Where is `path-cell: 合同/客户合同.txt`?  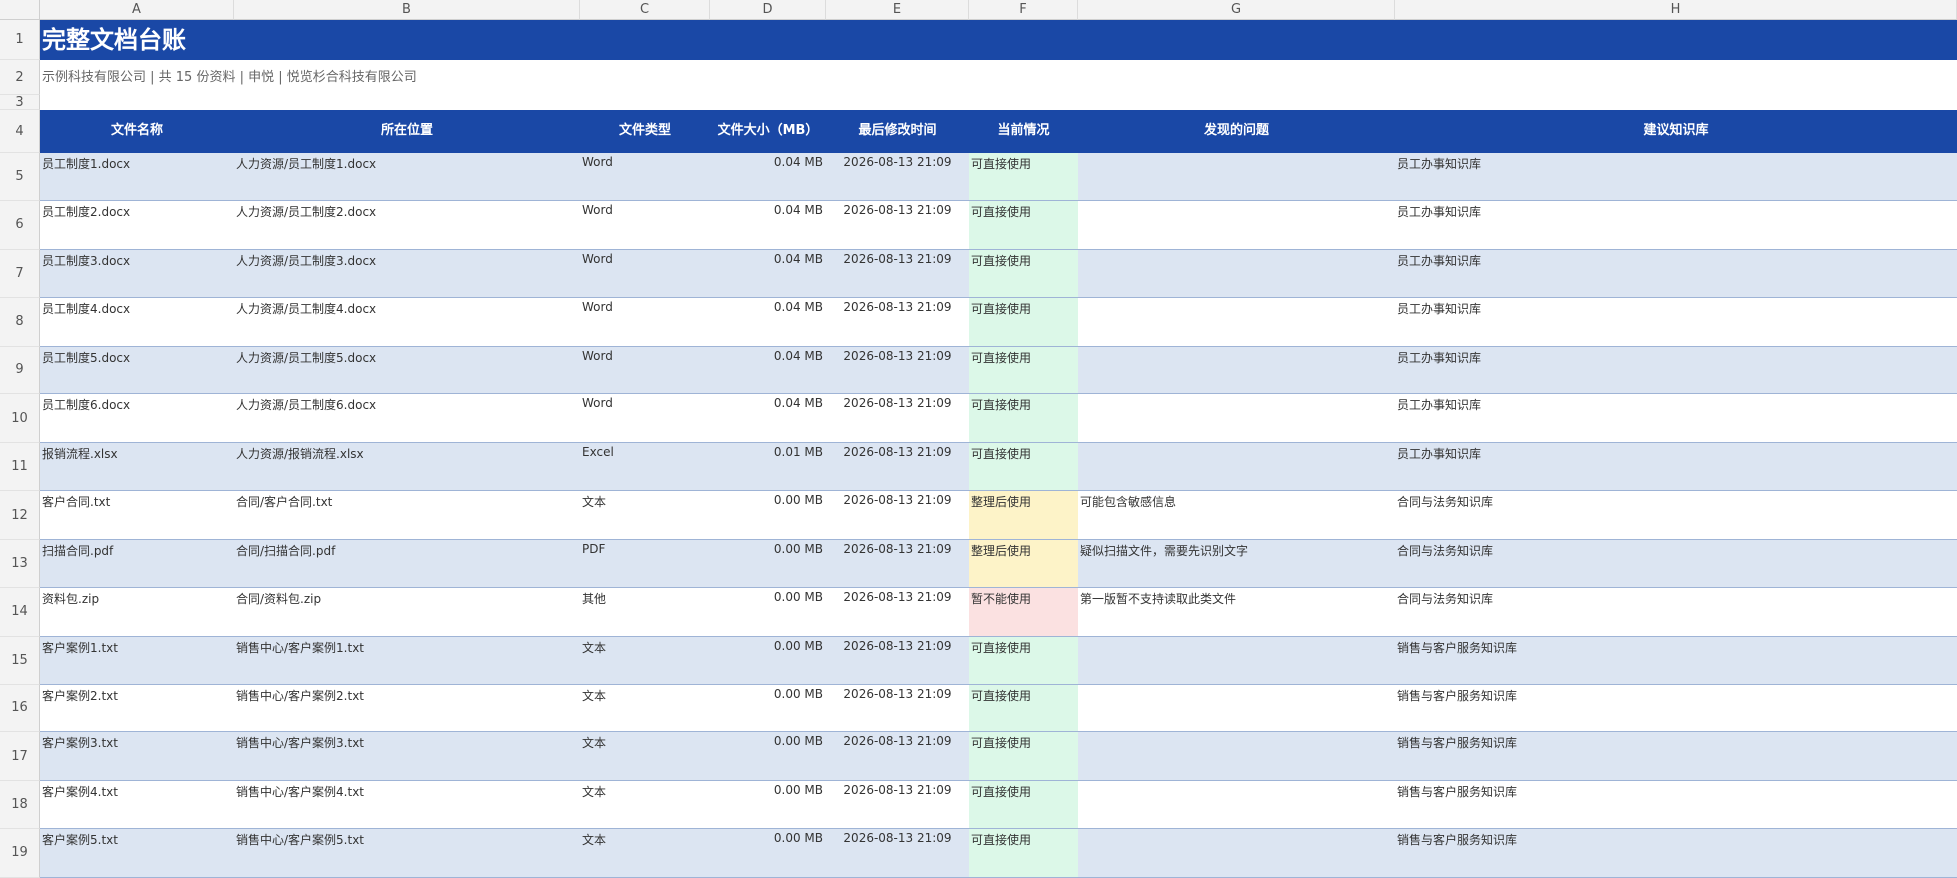
path-cell: 合同/客户合同.txt is located at coordinates (407, 515).